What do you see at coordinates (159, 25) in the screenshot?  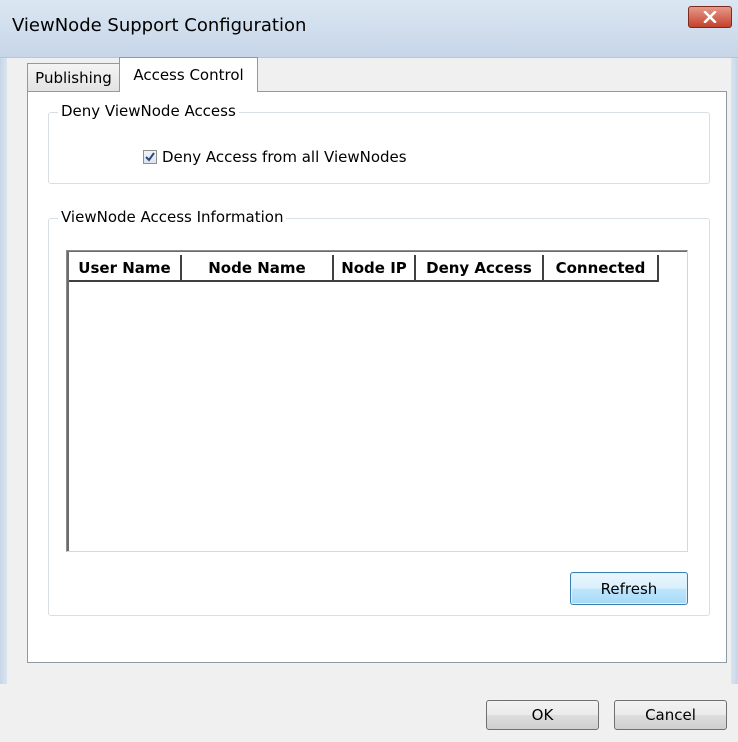 I see `window-title: ViewNode Support Configuration` at bounding box center [159, 25].